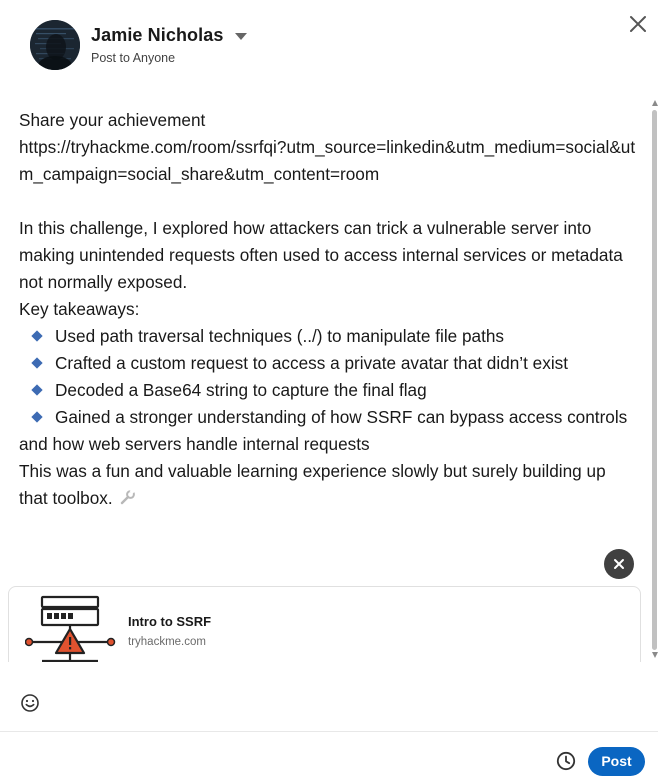 This screenshot has height=783, width=658. What do you see at coordinates (170, 621) in the screenshot?
I see `link-title: Intro to SSRF` at bounding box center [170, 621].